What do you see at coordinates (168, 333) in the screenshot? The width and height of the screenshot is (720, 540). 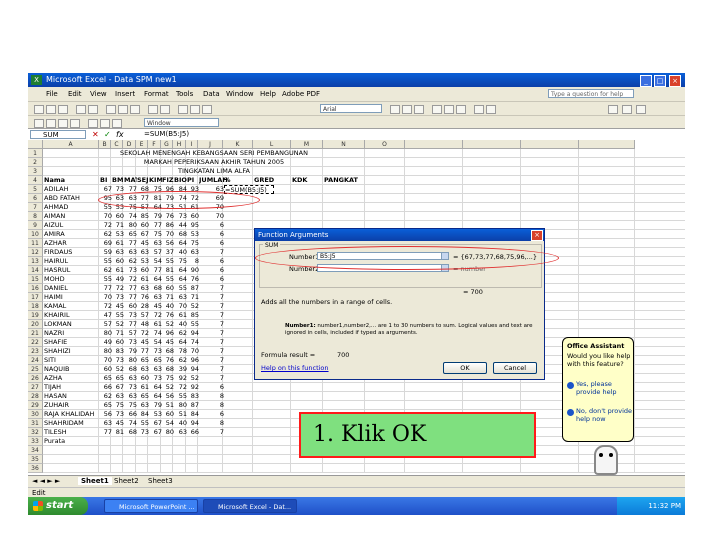 I see `mark-cell: 96` at bounding box center [168, 333].